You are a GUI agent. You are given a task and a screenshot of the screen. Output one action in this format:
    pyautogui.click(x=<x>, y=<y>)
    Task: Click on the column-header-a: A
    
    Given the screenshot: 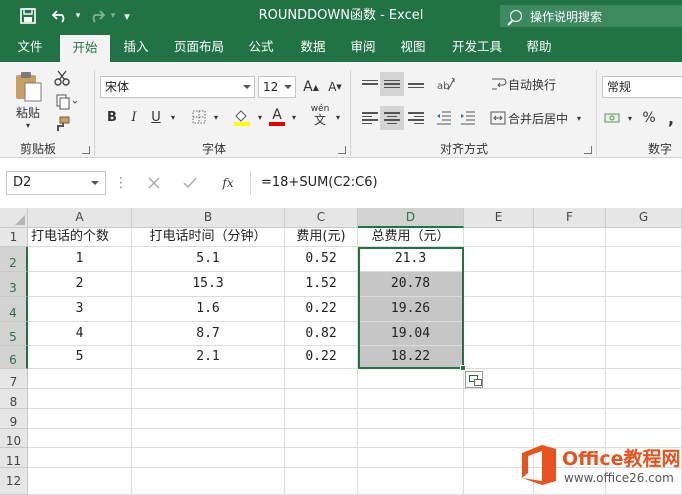 What is the action you would take?
    pyautogui.click(x=80, y=218)
    